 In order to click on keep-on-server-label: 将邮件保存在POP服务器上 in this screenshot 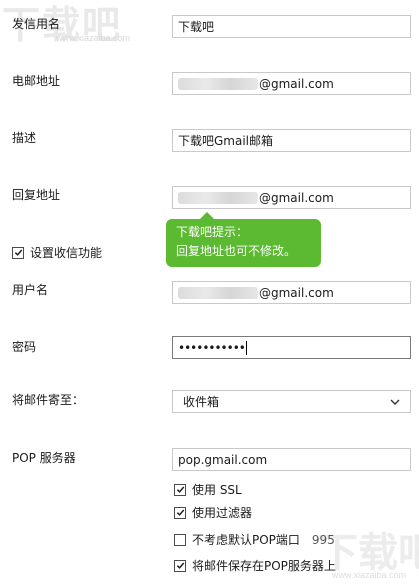, I will do `click(264, 566)`.